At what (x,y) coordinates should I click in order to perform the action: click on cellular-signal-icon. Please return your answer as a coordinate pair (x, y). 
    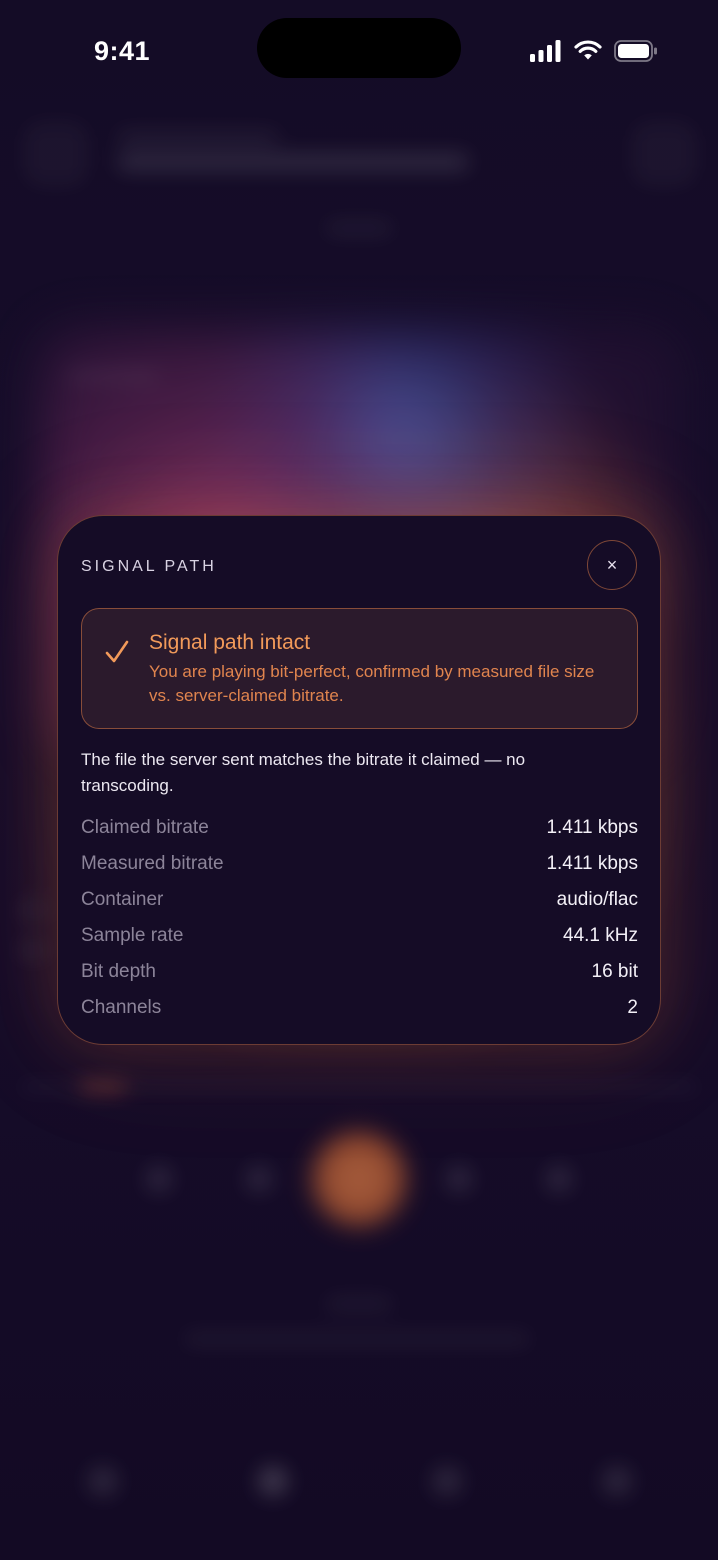
    Looking at the image, I should click on (545, 51).